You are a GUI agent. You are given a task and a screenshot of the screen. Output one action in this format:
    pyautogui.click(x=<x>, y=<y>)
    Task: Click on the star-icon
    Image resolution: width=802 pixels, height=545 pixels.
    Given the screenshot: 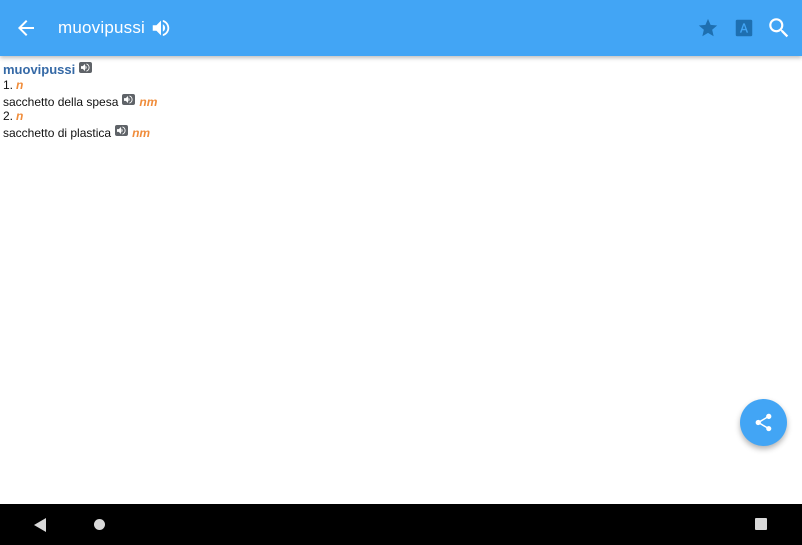 What is the action you would take?
    pyautogui.click(x=708, y=28)
    